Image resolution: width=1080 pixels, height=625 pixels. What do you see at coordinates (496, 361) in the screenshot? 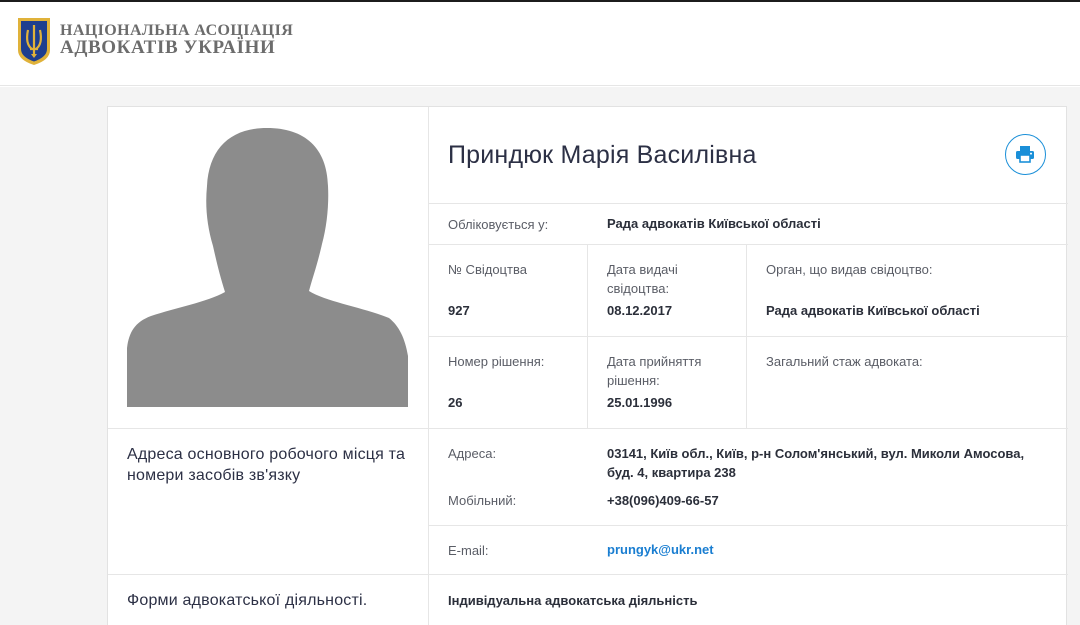
I see `decision-number-label: Номер рішення:` at bounding box center [496, 361].